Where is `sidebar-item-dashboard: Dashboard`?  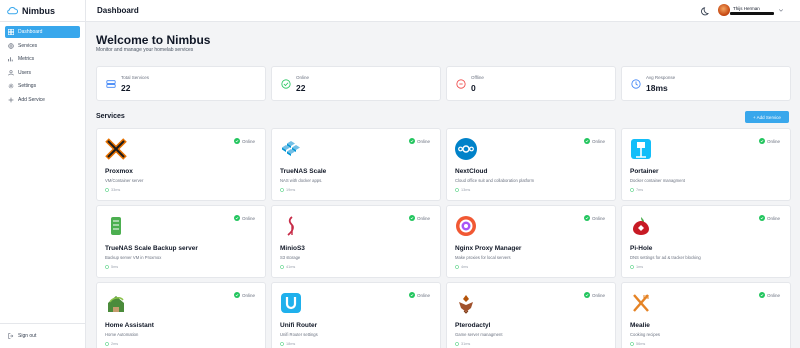 sidebar-item-dashboard: Dashboard is located at coordinates (42, 32).